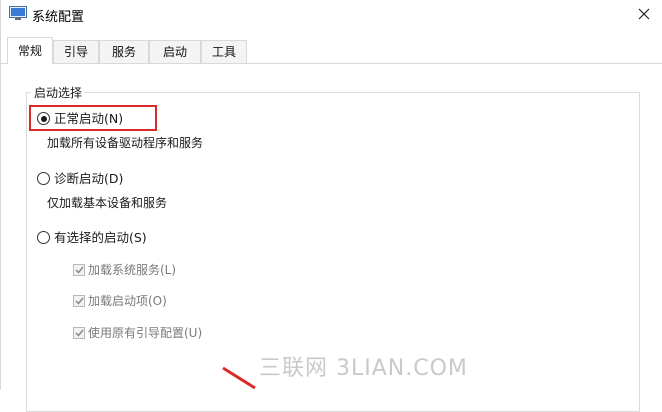 The height and width of the screenshot is (412, 662). I want to click on tab-startup: 启动, so click(175, 51).